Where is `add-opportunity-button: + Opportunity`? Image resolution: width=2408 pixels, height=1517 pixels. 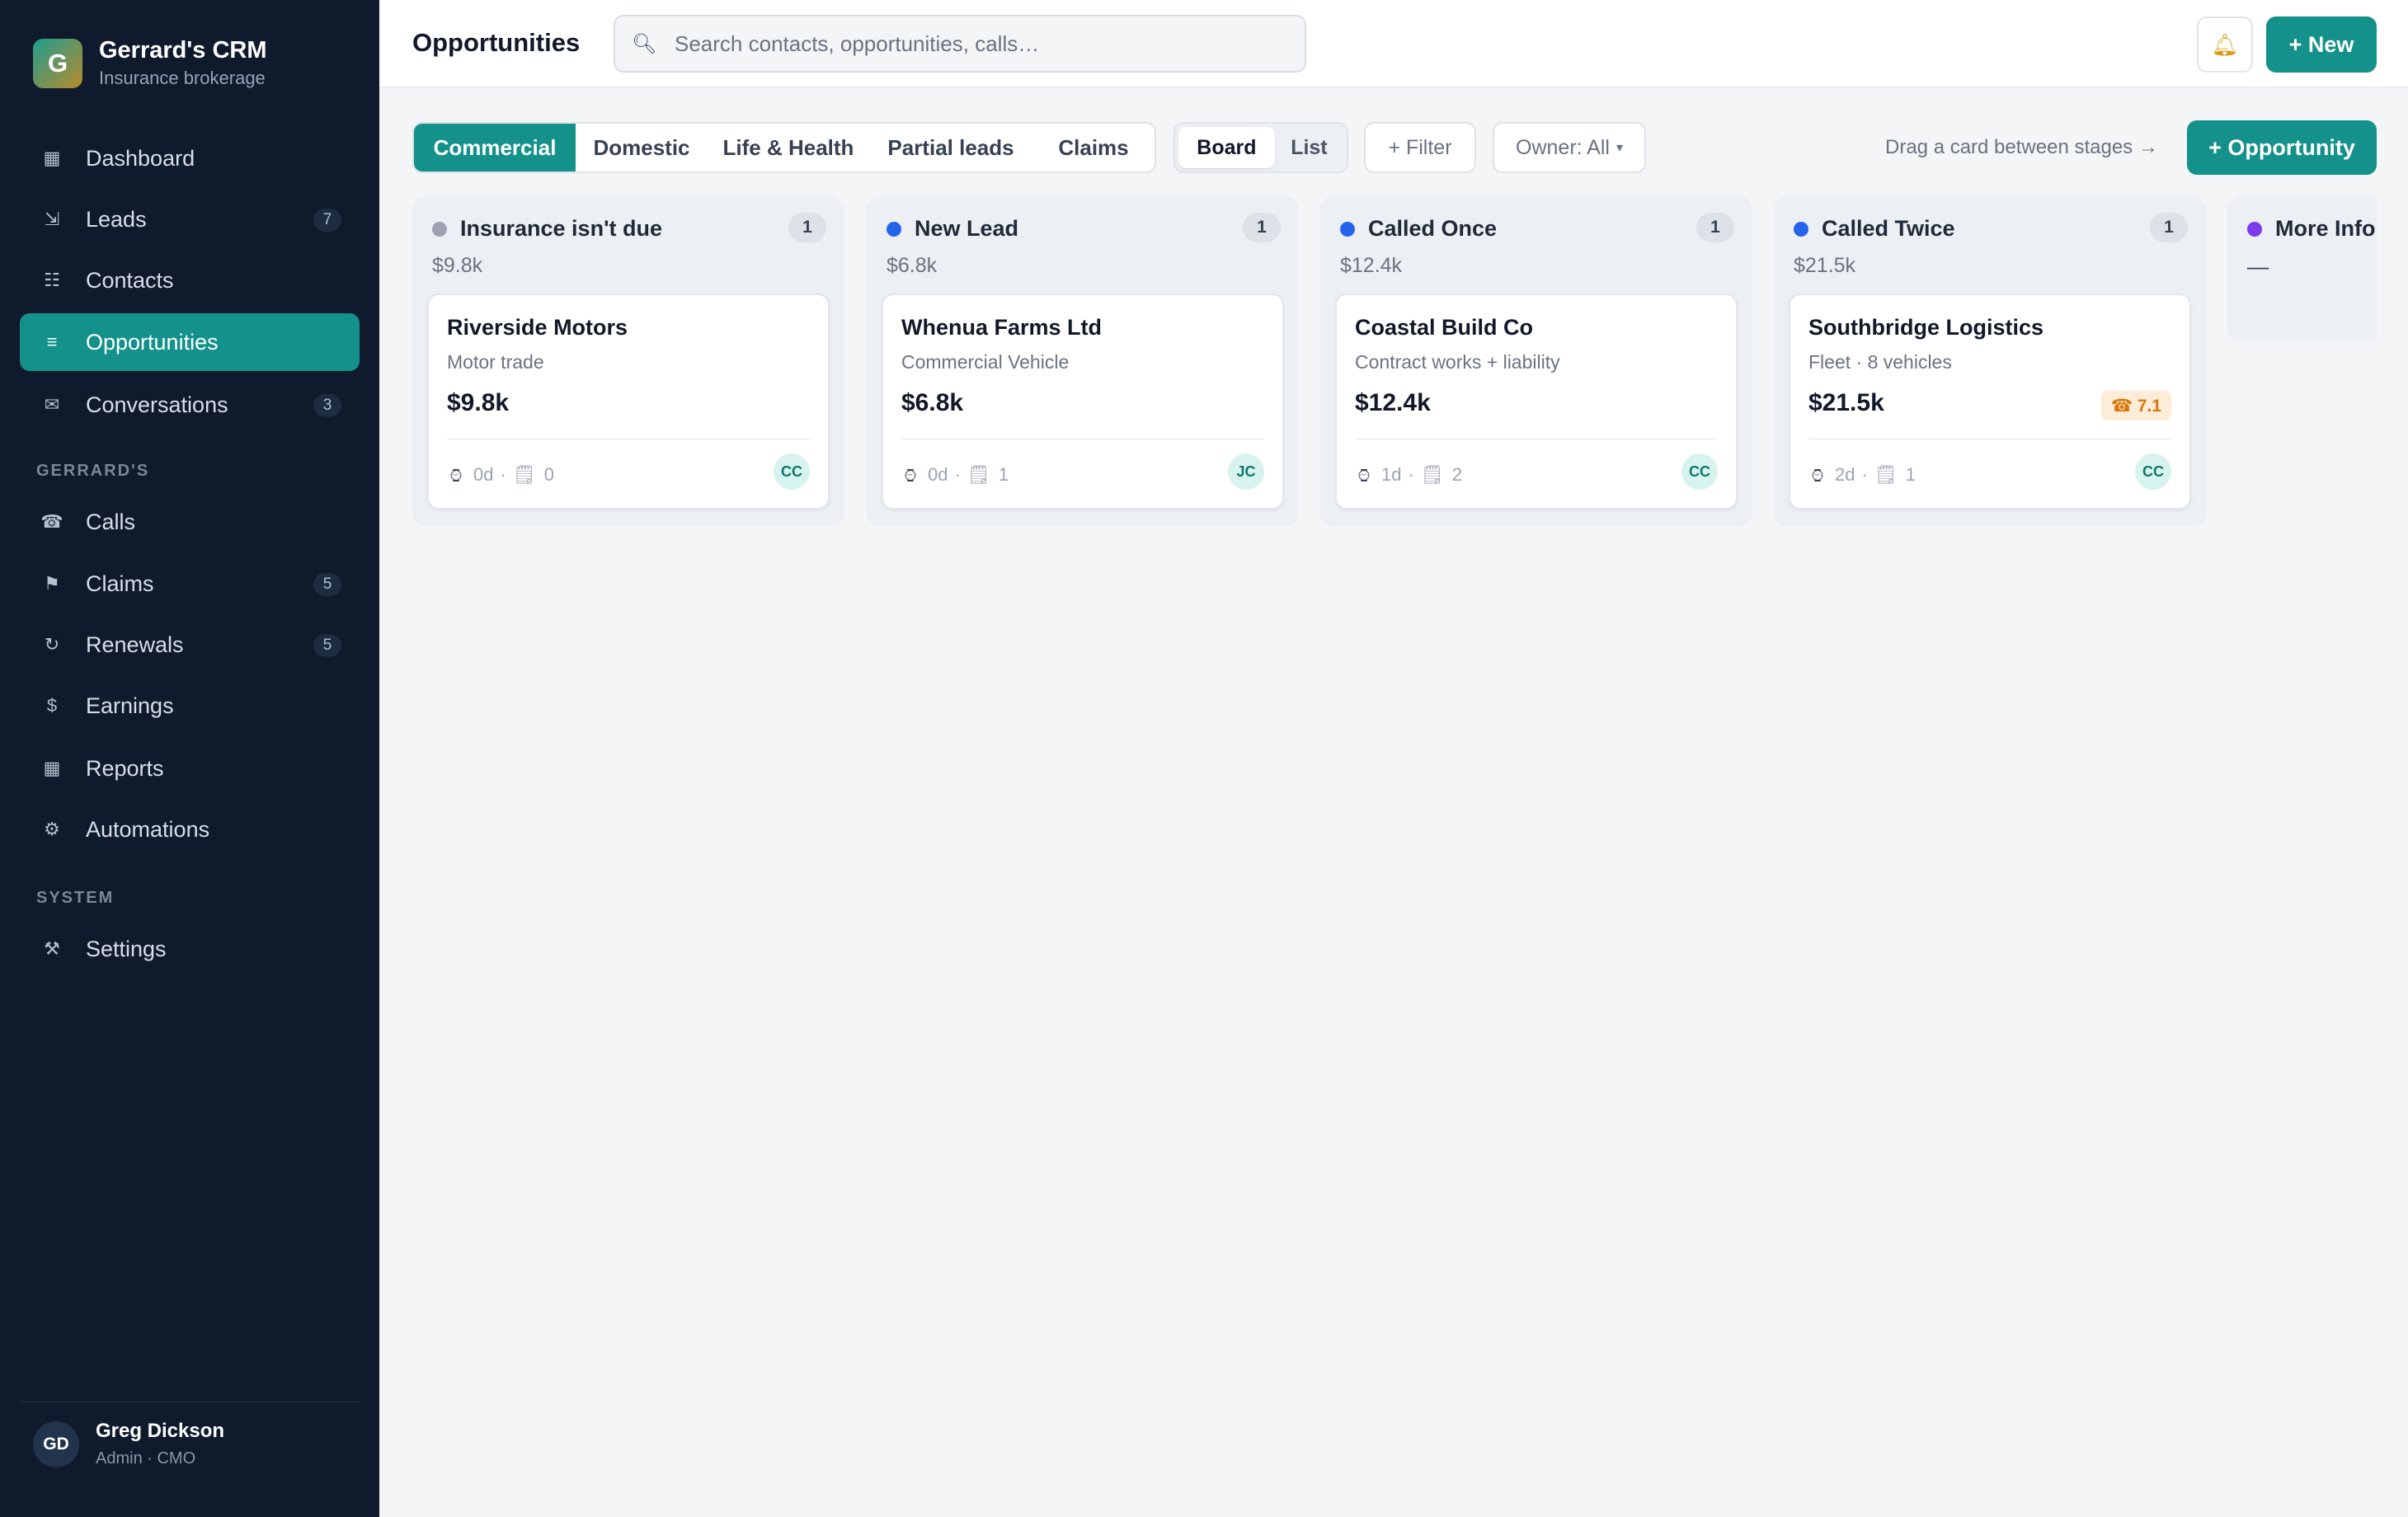 add-opportunity-button: + Opportunity is located at coordinates (2282, 147).